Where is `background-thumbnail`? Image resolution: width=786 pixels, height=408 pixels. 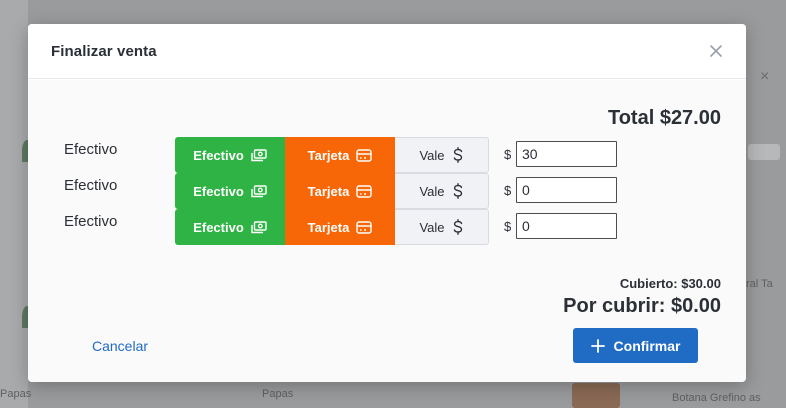
background-thumbnail is located at coordinates (596, 395).